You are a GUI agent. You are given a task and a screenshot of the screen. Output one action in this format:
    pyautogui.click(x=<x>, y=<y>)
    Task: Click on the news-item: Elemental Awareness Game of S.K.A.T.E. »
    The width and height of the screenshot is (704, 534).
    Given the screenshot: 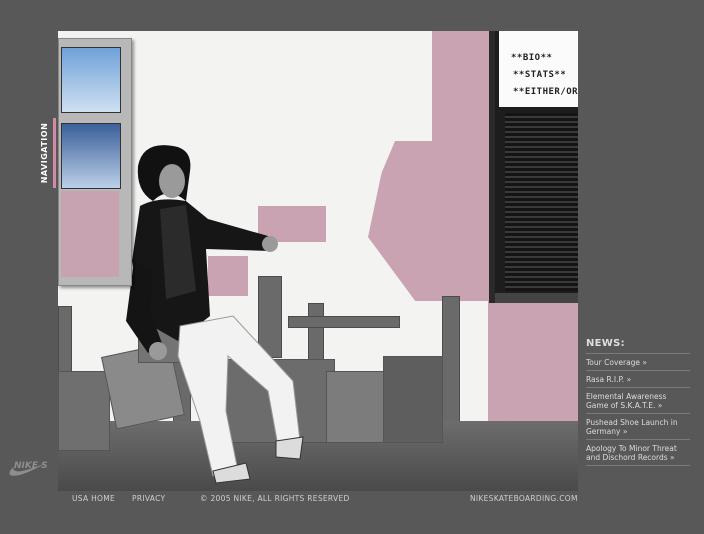 What is the action you would take?
    pyautogui.click(x=638, y=401)
    